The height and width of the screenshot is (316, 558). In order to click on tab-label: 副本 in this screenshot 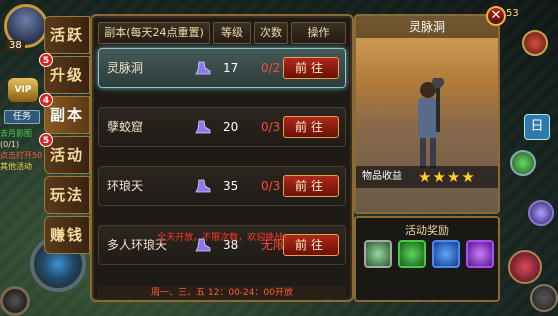, I will do `click(66, 115)`.